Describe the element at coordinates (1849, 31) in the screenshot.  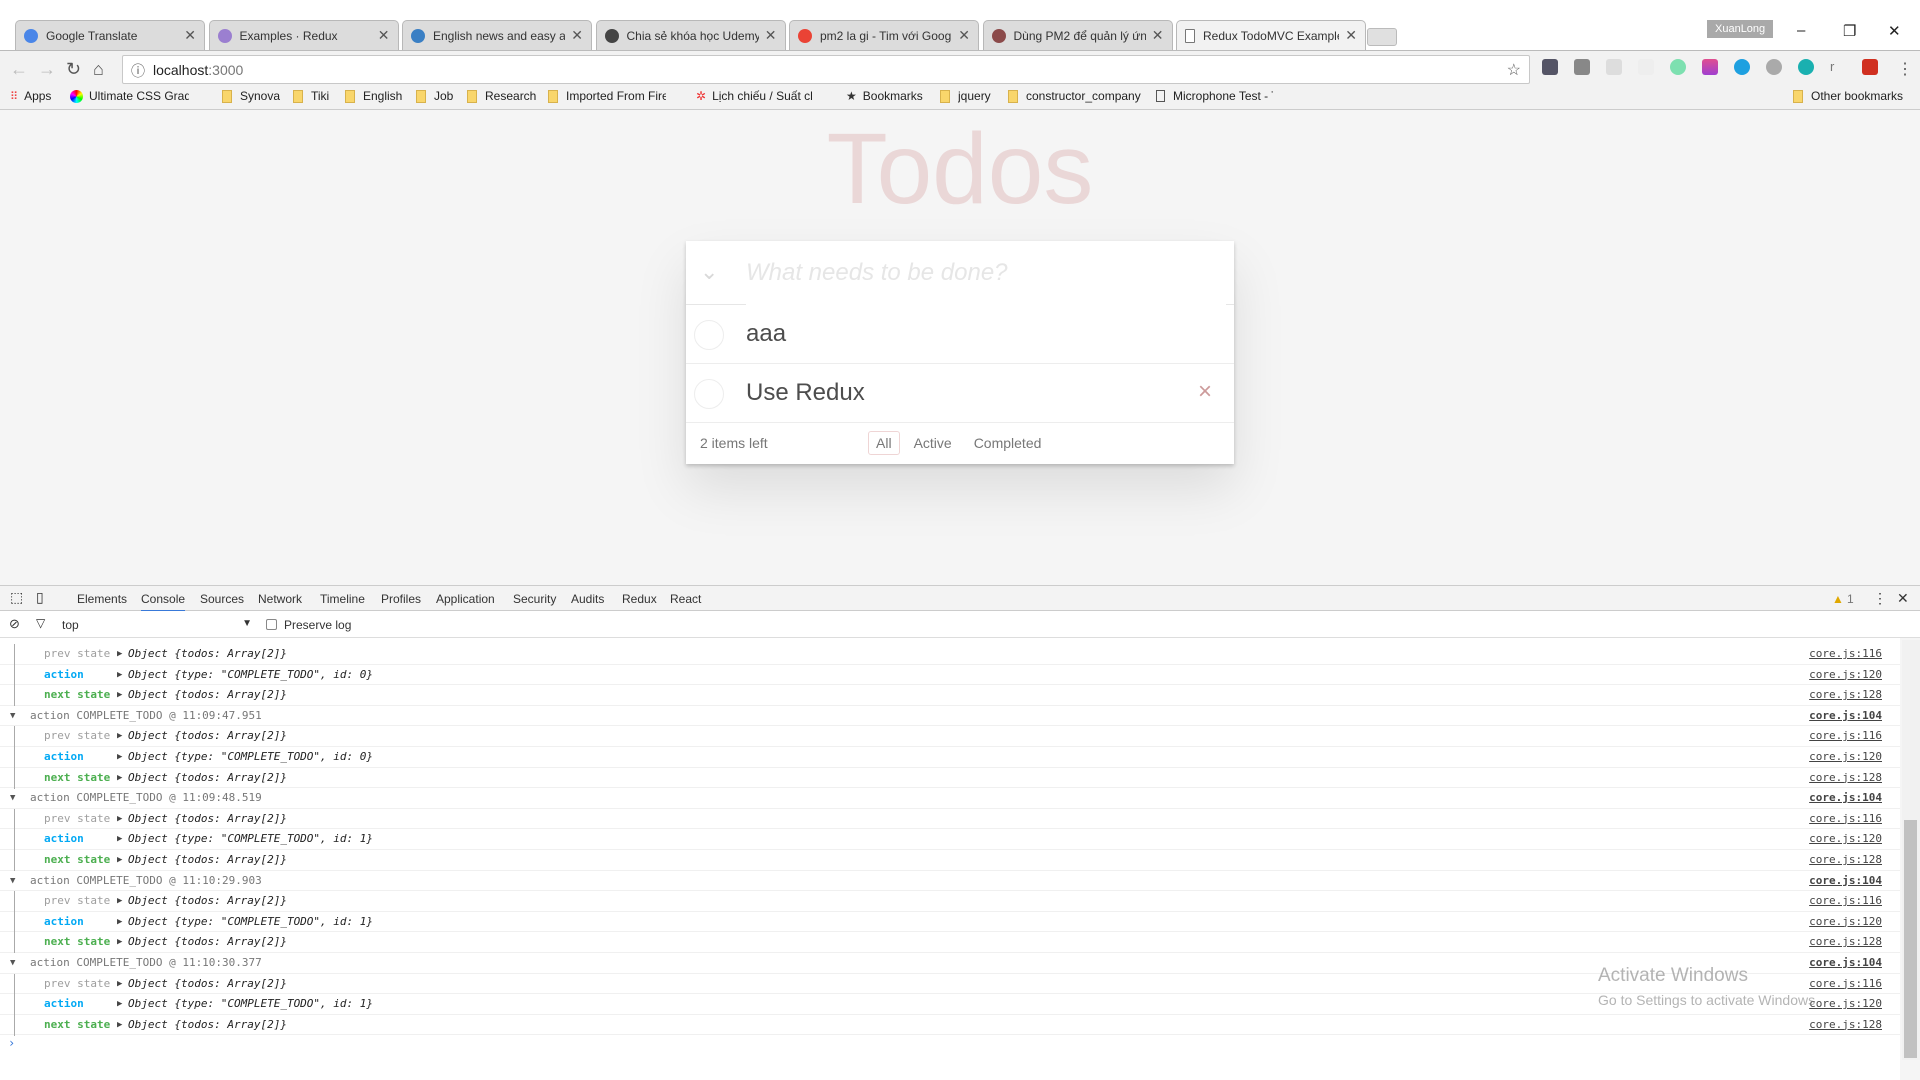
I see `restore-button: ❐` at that location.